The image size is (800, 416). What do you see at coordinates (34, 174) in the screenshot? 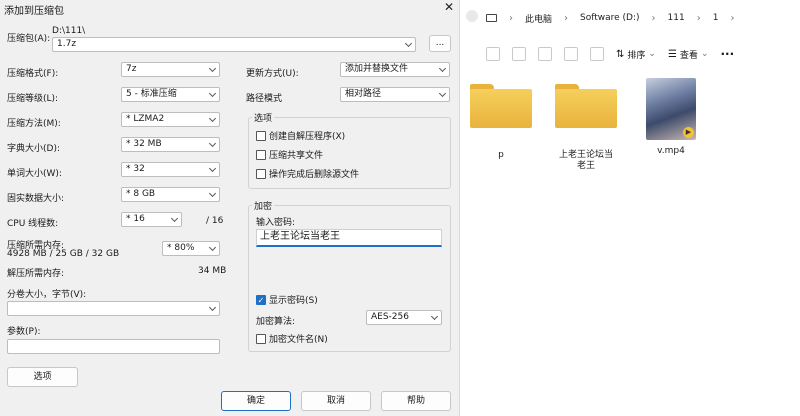
I see `word-size-label: 单词大小(W):` at bounding box center [34, 174].